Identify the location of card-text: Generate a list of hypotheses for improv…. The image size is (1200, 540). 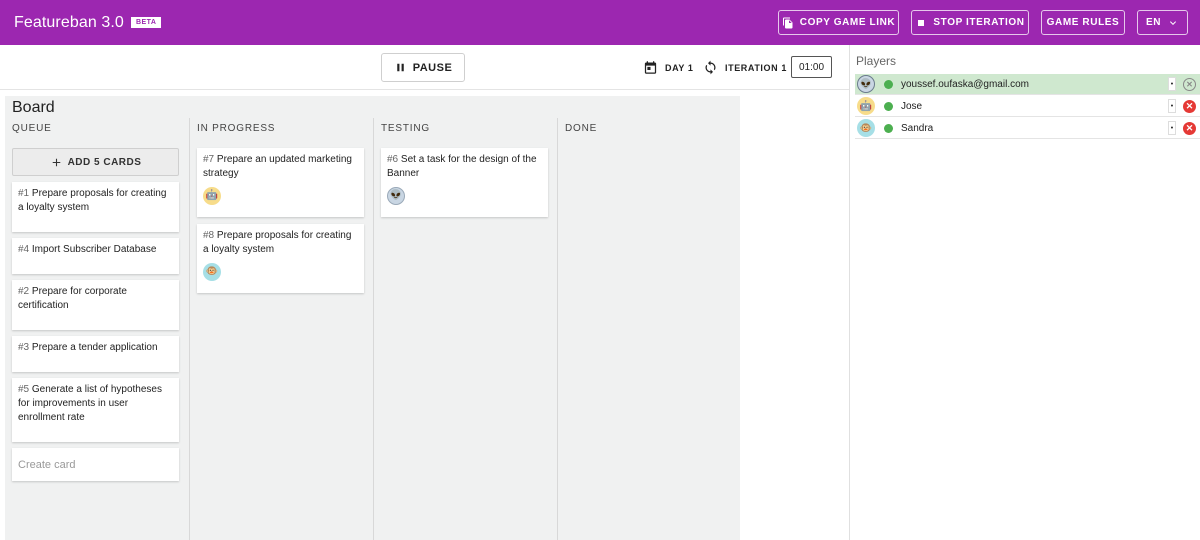
(90, 403).